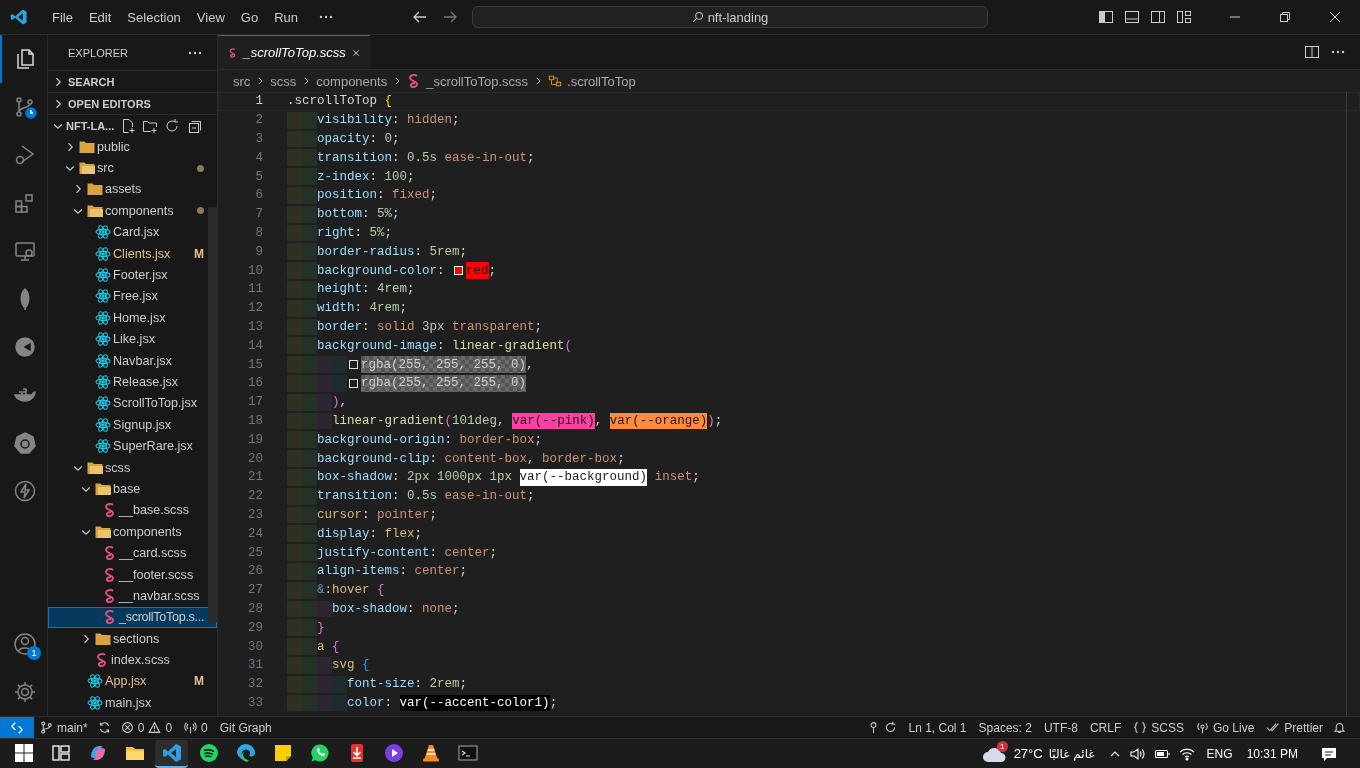  I want to click on secondary-sidebar-icon, so click(1158, 17).